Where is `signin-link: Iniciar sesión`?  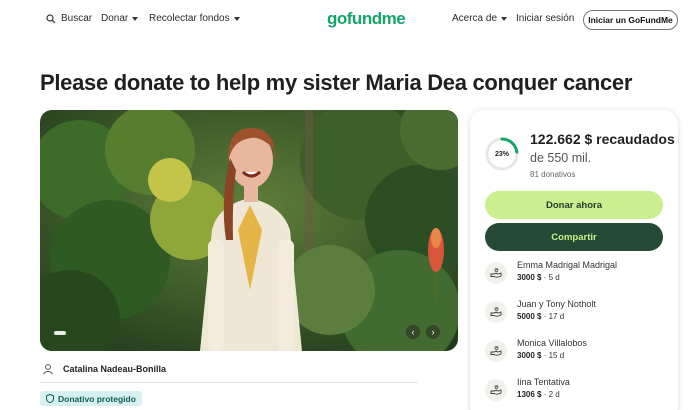 signin-link: Iniciar sesión is located at coordinates (545, 18).